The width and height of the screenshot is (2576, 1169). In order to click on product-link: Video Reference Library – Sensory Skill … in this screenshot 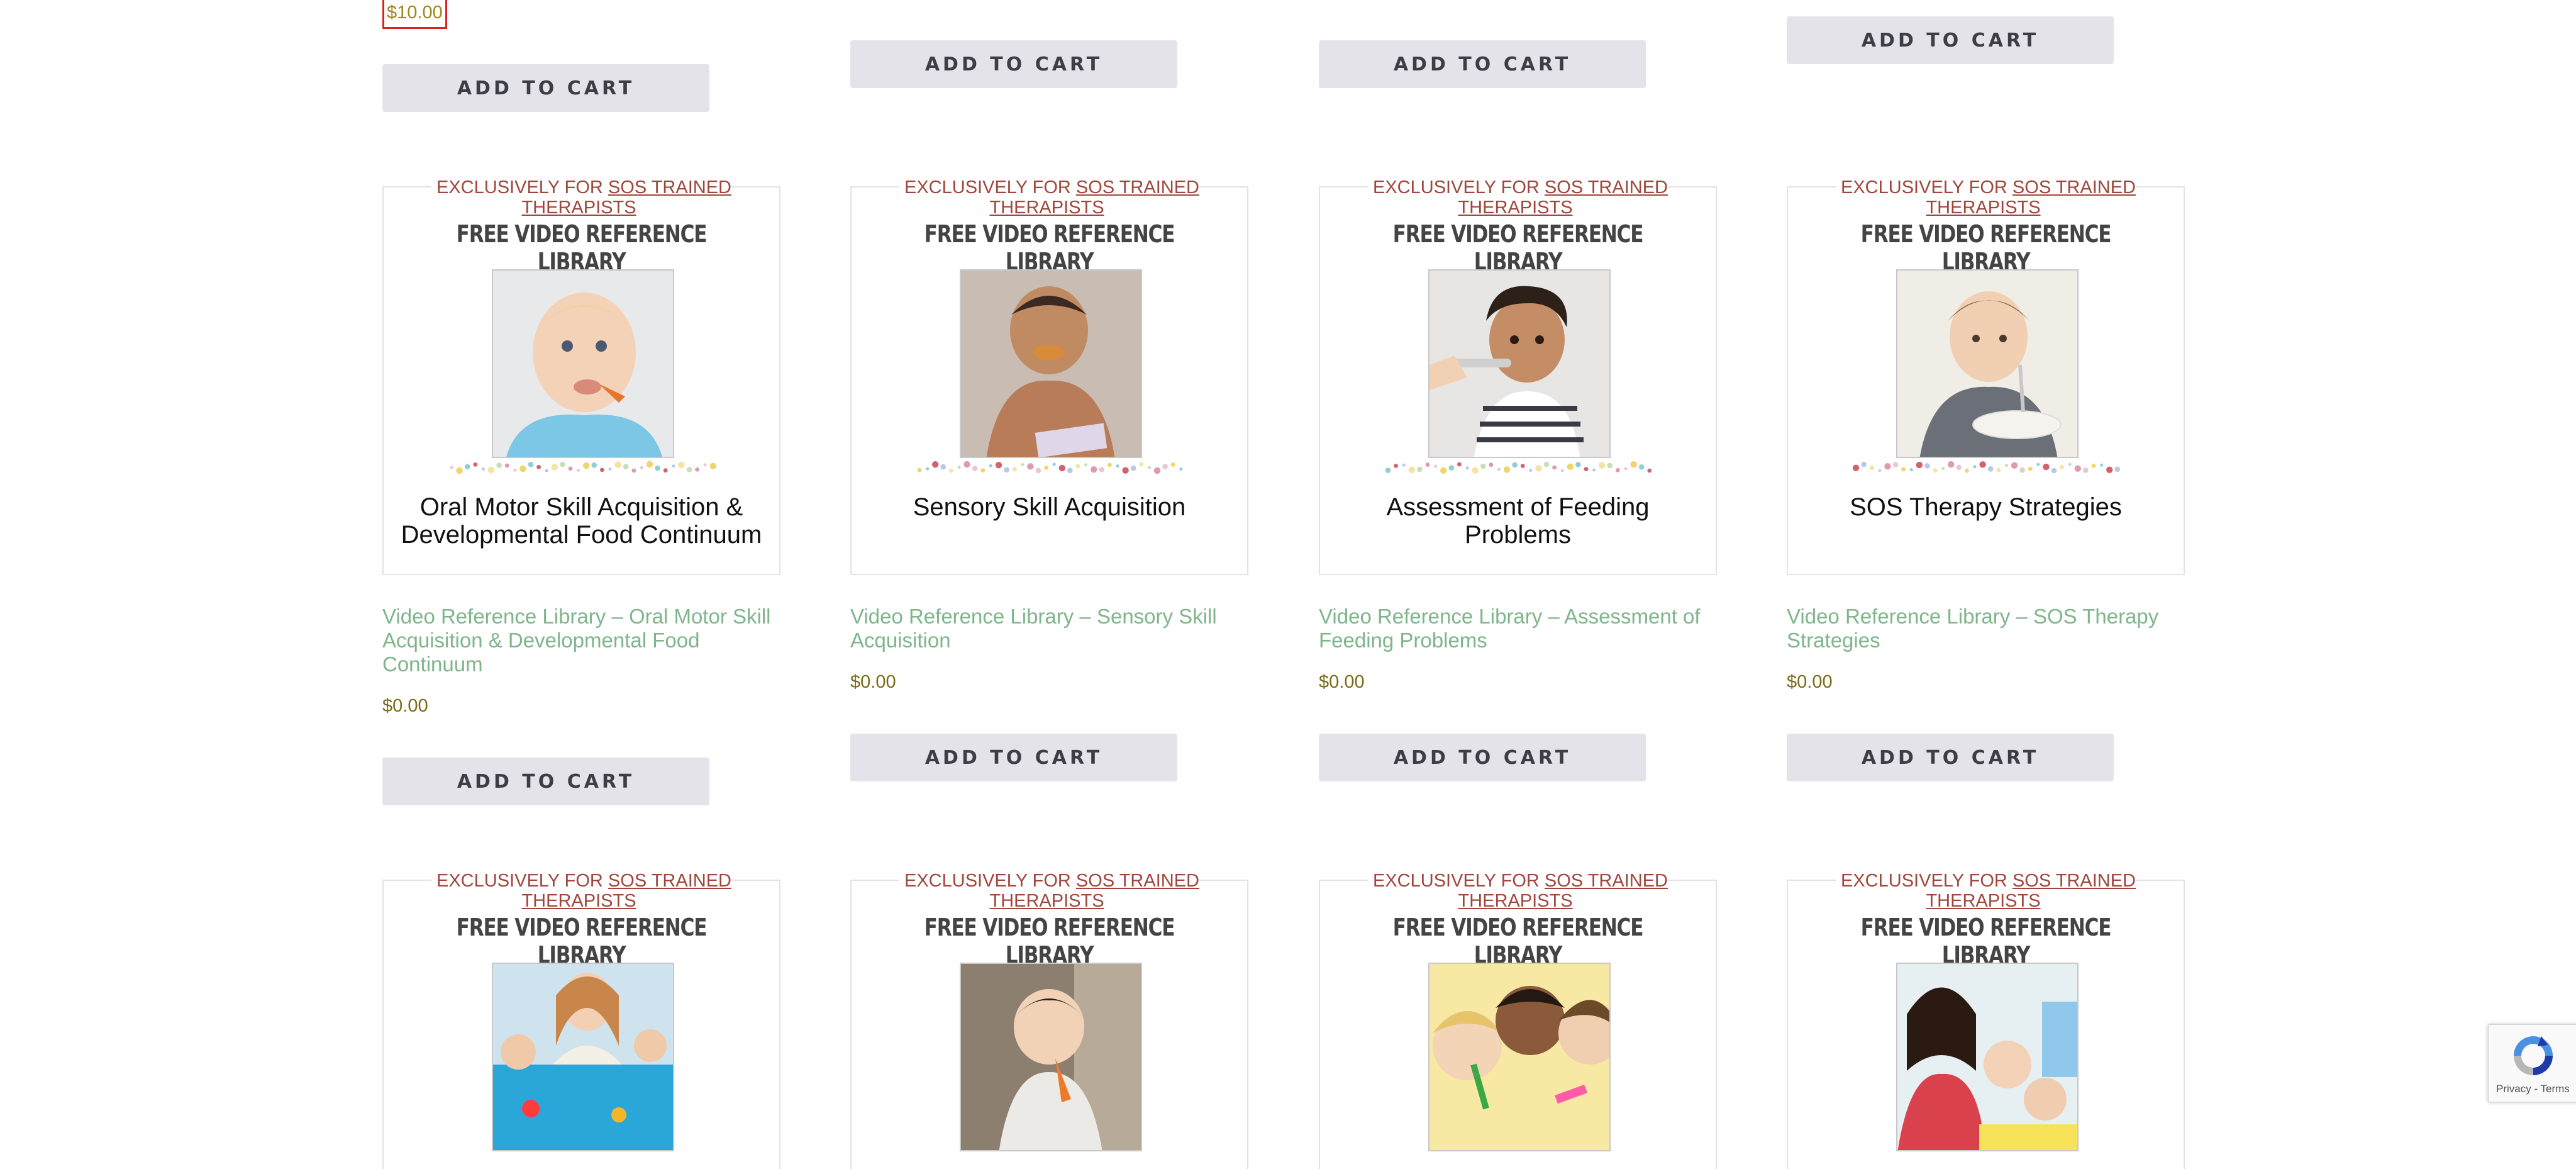, I will do `click(1051, 629)`.